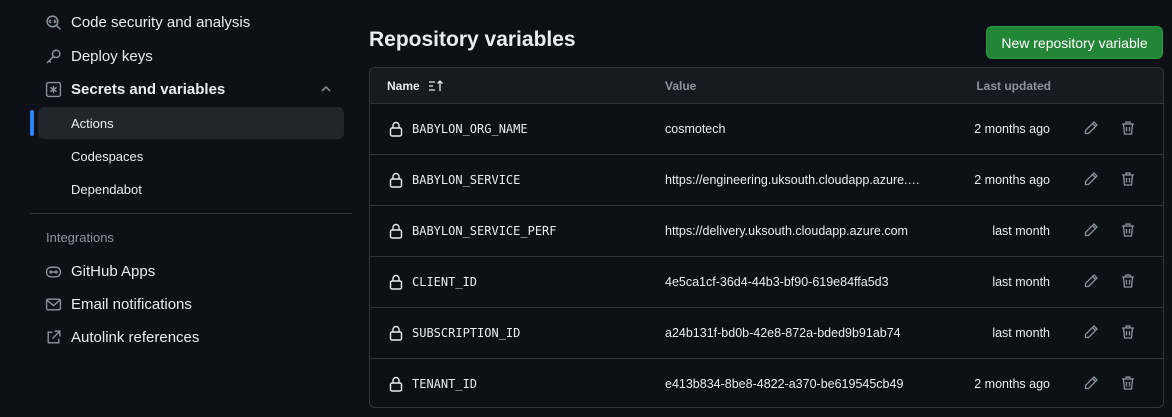 This screenshot has width=1172, height=417. What do you see at coordinates (107, 156) in the screenshot?
I see `sidebar-subitem-label: Codespaces` at bounding box center [107, 156].